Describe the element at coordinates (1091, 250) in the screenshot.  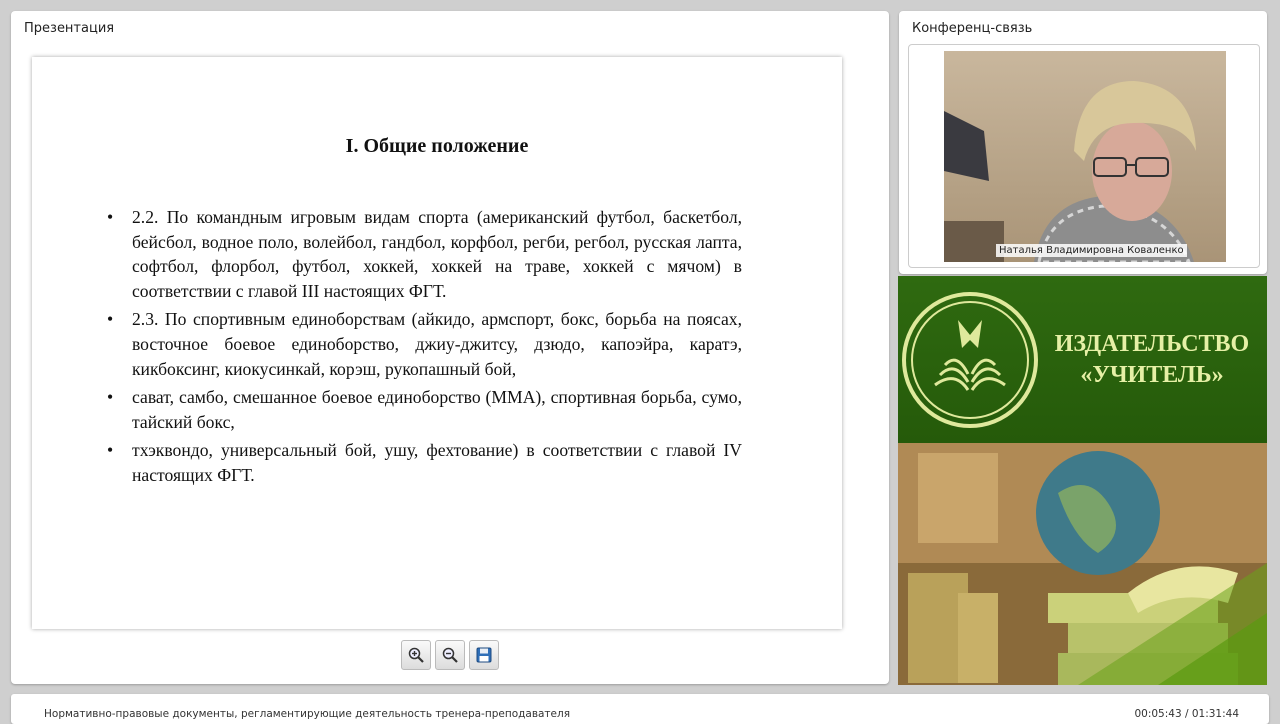
I see `participant-name-label: Наталья Владимировна Коваленко` at that location.